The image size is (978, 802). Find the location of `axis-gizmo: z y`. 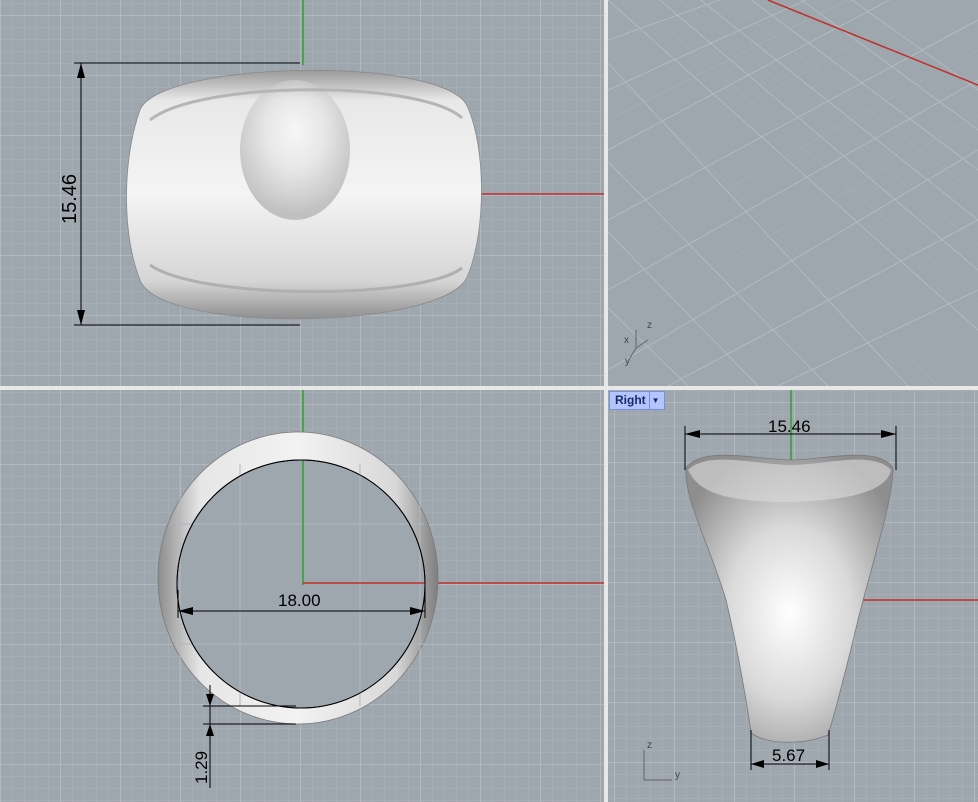

axis-gizmo: z y is located at coordinates (661, 760).